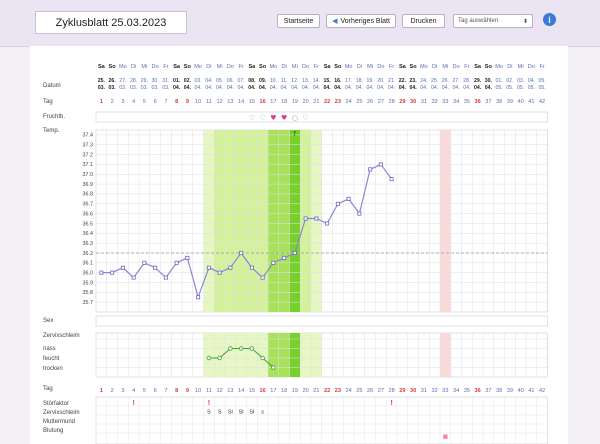 The height and width of the screenshot is (444, 600). Describe the element at coordinates (263, 102) in the screenshot. I see `day-number-16: 16` at that location.